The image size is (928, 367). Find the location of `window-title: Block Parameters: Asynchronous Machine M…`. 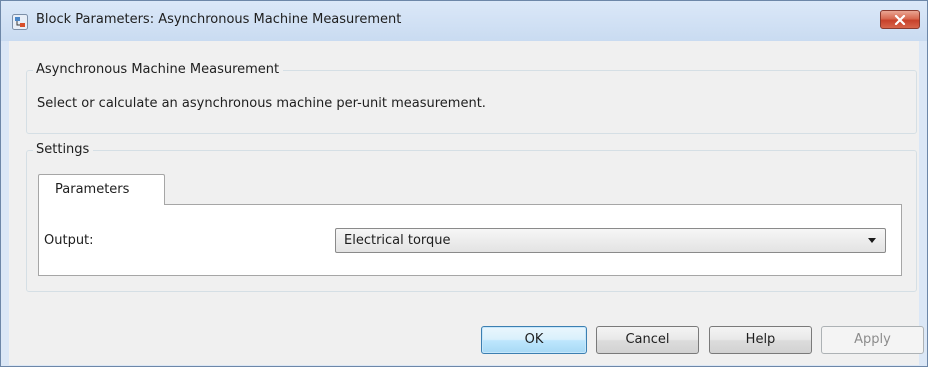

window-title: Block Parameters: Asynchronous Machine M… is located at coordinates (219, 19).